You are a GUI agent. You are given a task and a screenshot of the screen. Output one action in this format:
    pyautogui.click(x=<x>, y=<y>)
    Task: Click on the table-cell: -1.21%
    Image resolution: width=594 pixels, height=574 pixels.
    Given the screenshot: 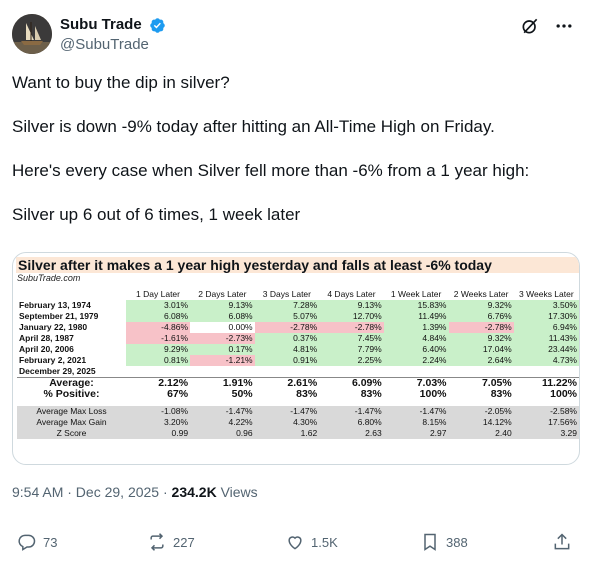 What is the action you would take?
    pyautogui.click(x=222, y=360)
    